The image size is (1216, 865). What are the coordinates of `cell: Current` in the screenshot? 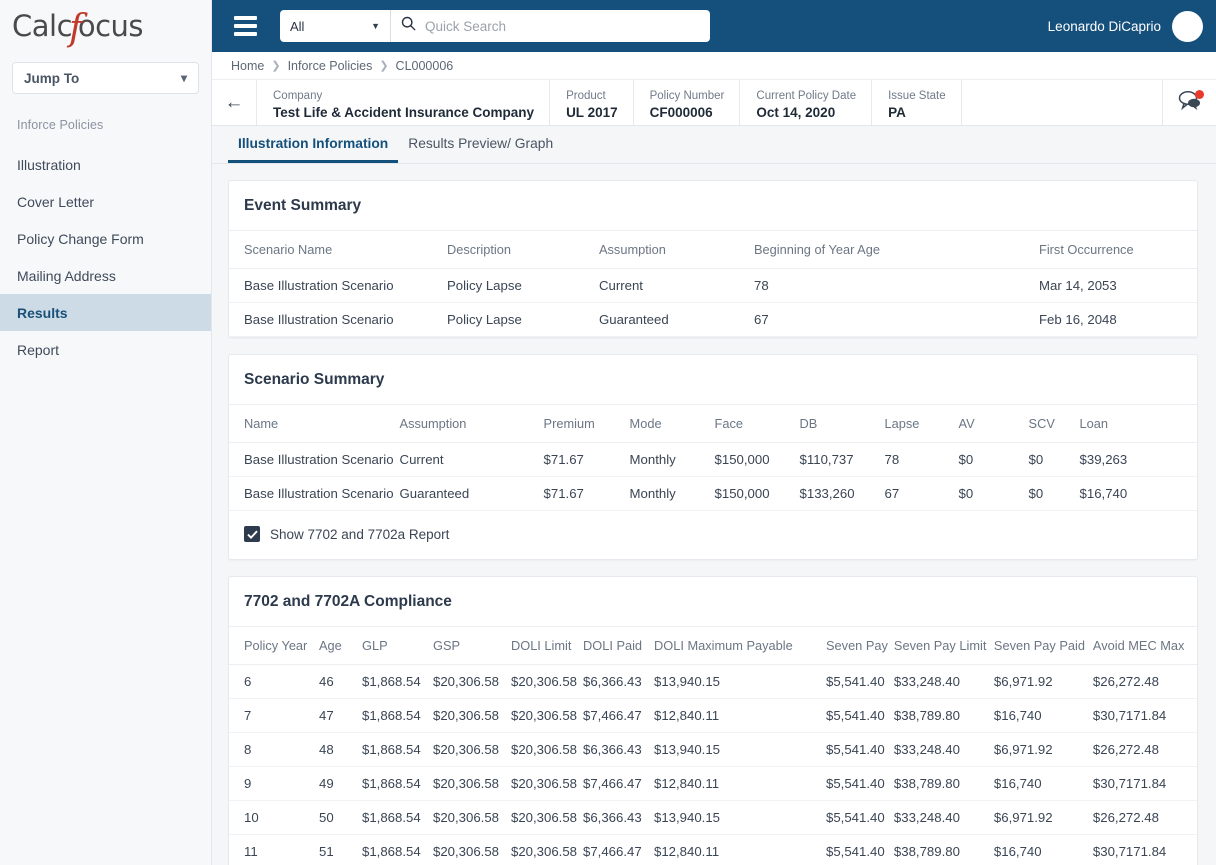 It's located at (676, 285).